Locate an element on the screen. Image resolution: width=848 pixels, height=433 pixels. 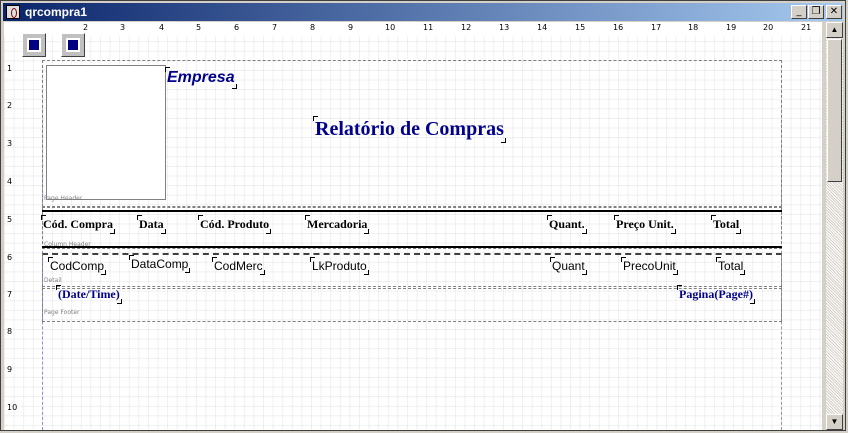
detail-field-codmerc: CodMerc is located at coordinates (238, 266).